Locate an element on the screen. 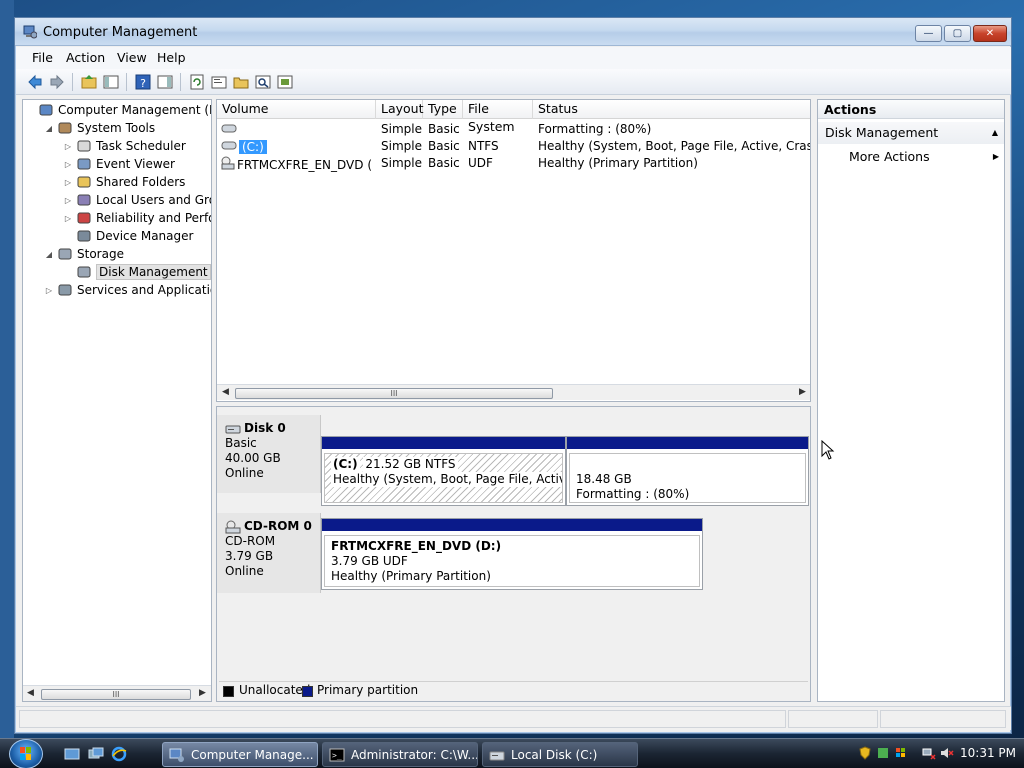  volume-horizontal-scrollbar: ◀ III ▶ is located at coordinates (513, 392).